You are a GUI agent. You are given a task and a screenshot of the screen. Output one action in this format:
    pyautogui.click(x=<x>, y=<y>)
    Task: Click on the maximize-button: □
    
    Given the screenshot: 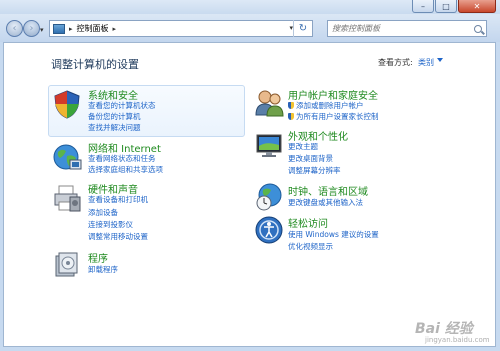 What is the action you would take?
    pyautogui.click(x=446, y=6)
    